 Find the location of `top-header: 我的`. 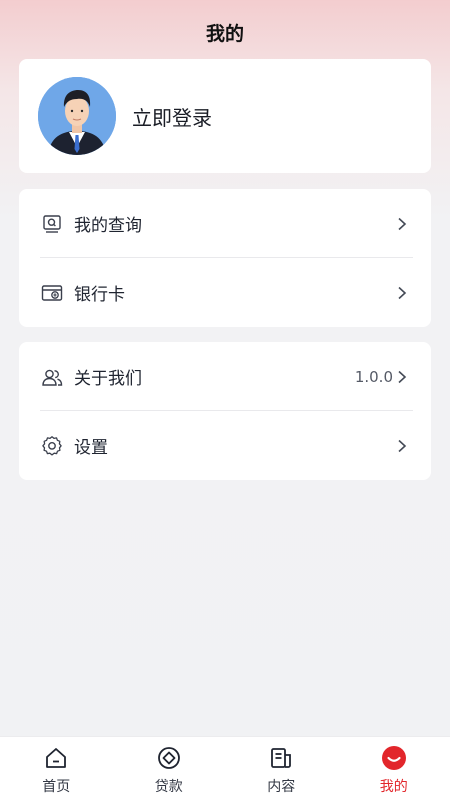

top-header: 我的 is located at coordinates (225, 32).